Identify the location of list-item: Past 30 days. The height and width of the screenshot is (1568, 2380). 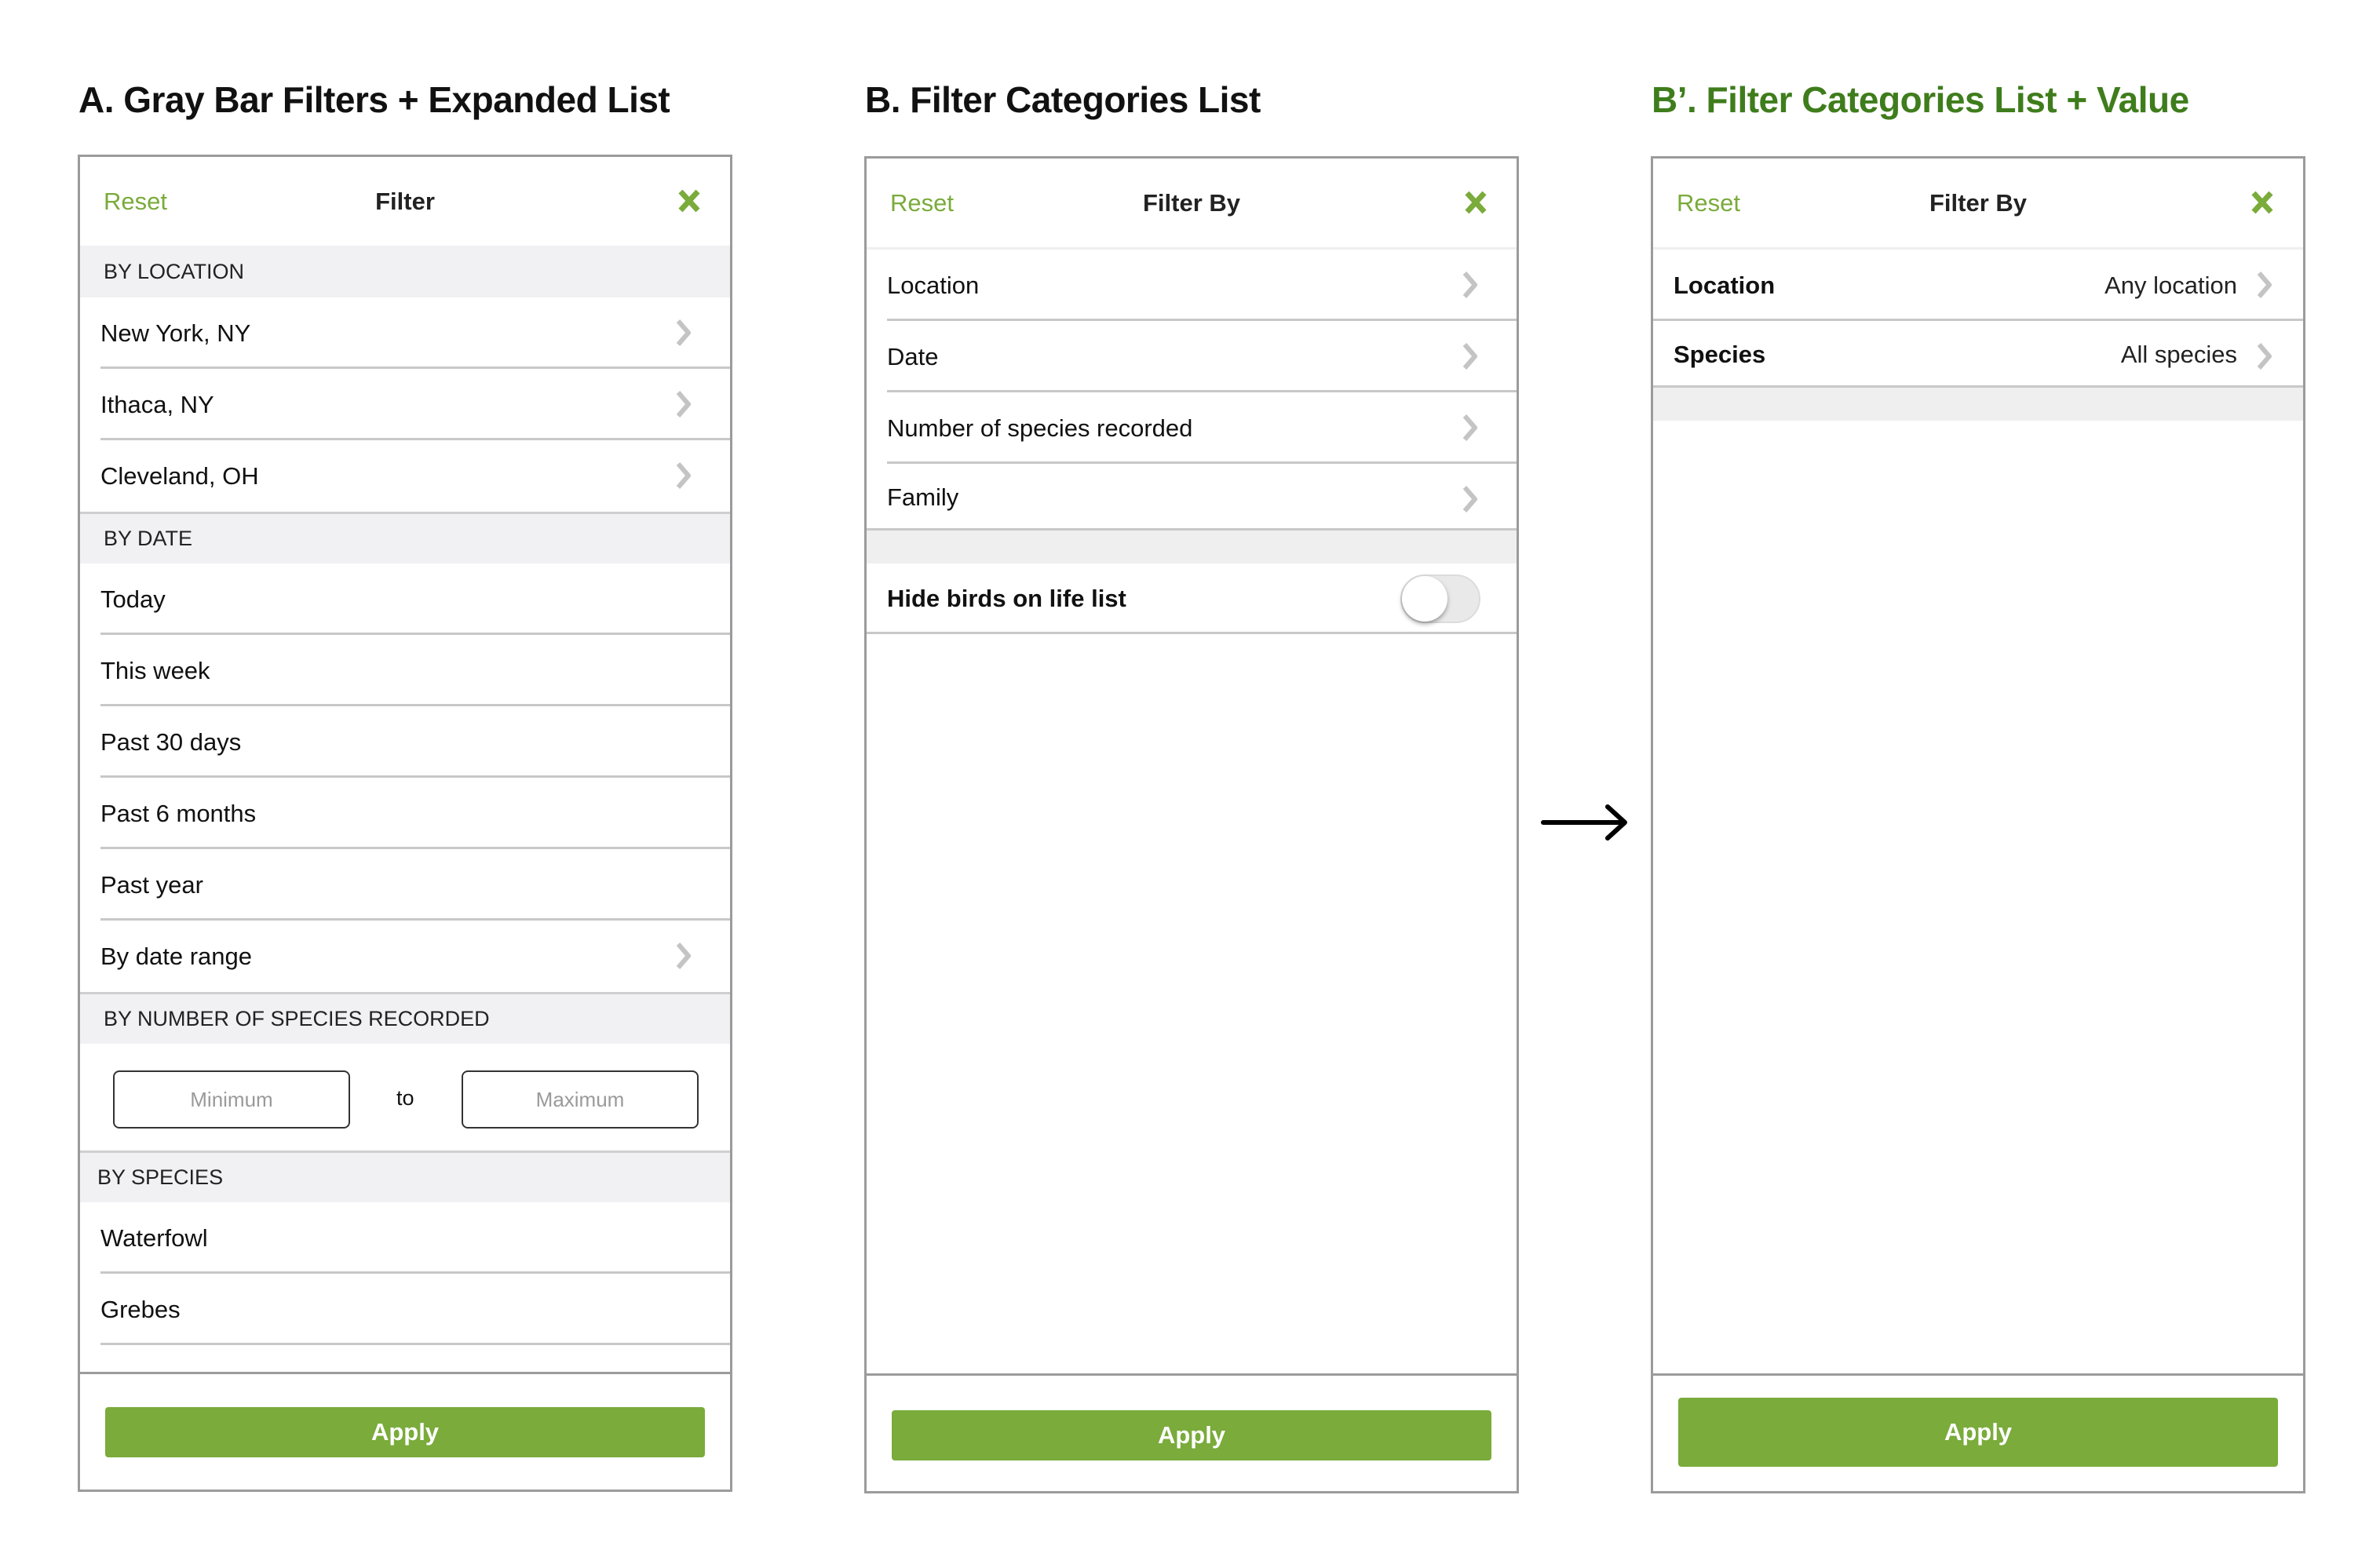
(405, 742).